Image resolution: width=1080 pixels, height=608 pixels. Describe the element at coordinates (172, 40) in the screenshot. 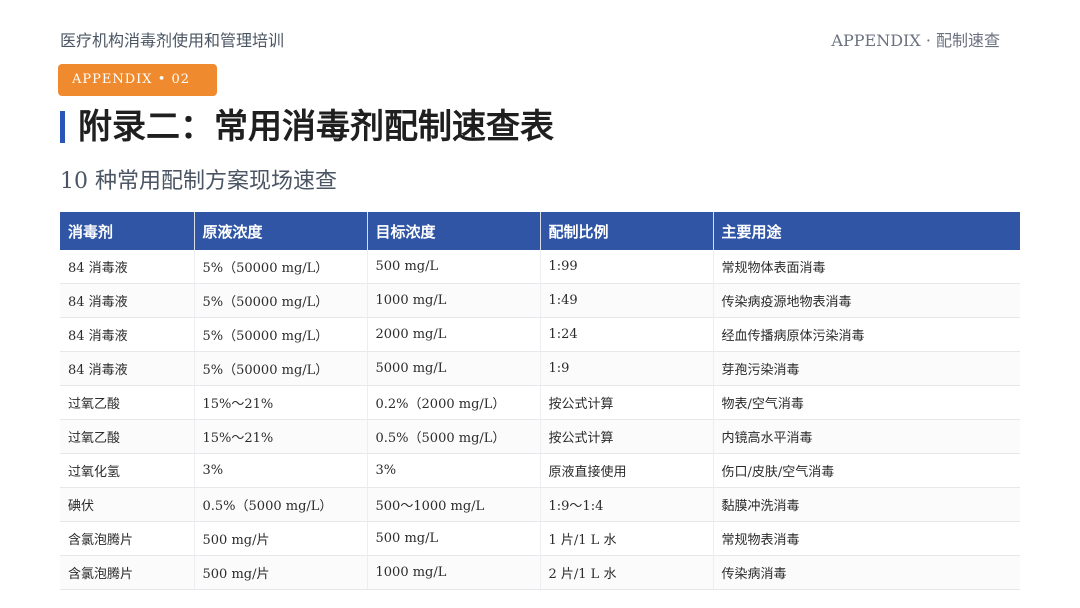

I see `course-title: 医疗机构消毒剂使用和管理培训` at that location.